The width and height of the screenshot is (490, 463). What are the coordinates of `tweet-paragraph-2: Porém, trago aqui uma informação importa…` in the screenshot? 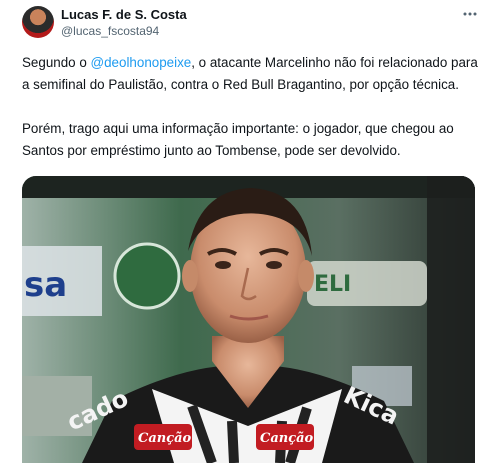 It's located at (238, 139).